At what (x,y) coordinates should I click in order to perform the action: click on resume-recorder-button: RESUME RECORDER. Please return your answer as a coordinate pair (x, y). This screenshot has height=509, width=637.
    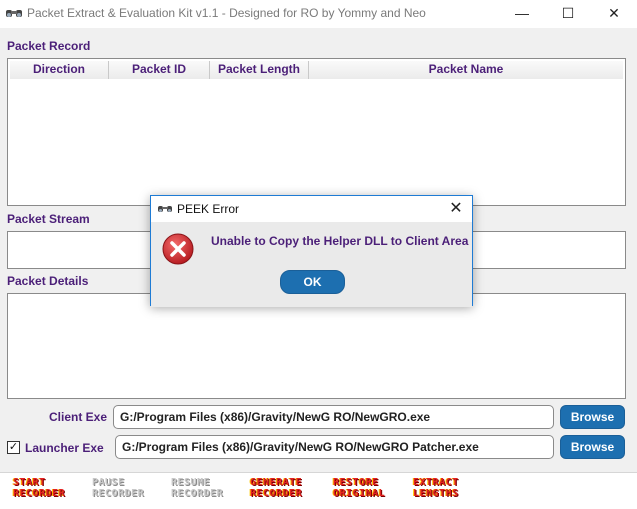
    Looking at the image, I should click on (197, 490).